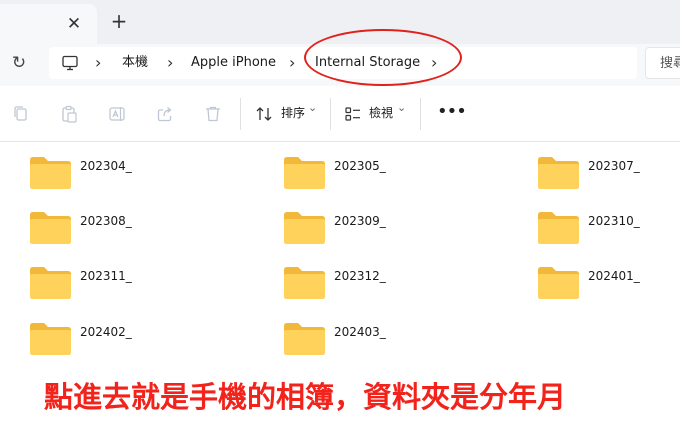  I want to click on tab-active: ✕, so click(48, 24).